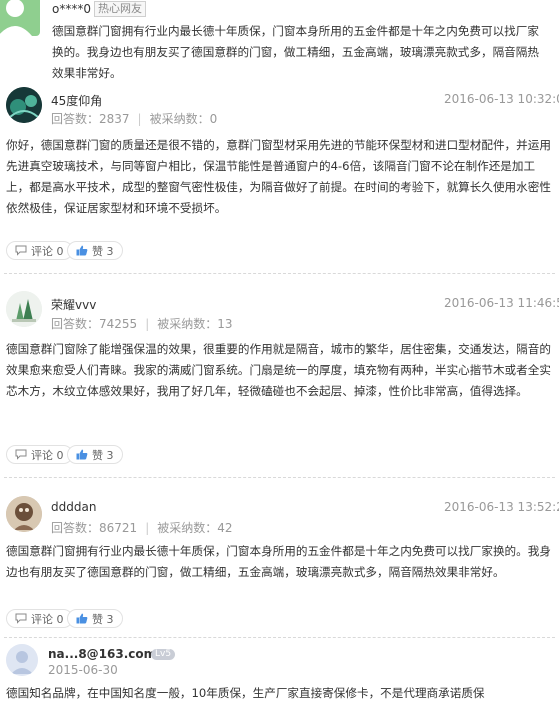  Describe the element at coordinates (120, 9) in the screenshot. I see `user-badge: 热心网友` at that location.